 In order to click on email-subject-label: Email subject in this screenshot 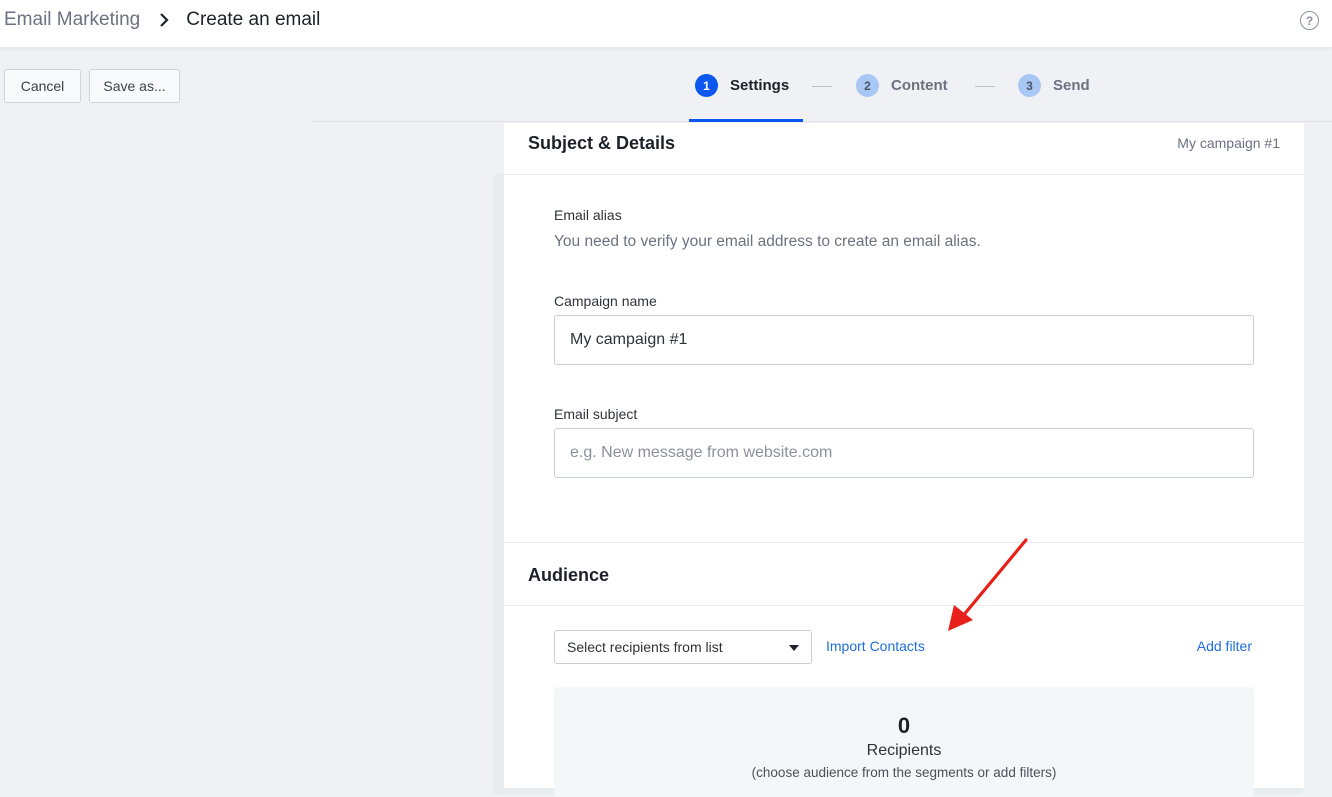, I will do `click(596, 414)`.